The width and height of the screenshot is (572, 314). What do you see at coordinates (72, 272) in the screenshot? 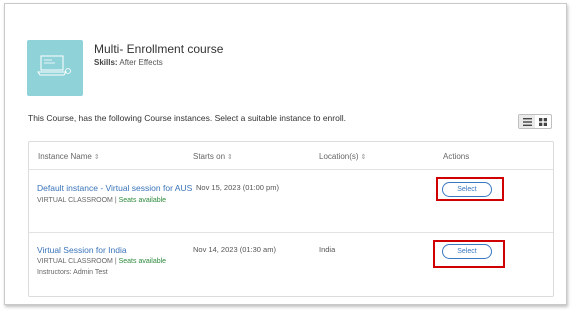
I see `instance-instructors: Instructors: Admin Test` at bounding box center [72, 272].